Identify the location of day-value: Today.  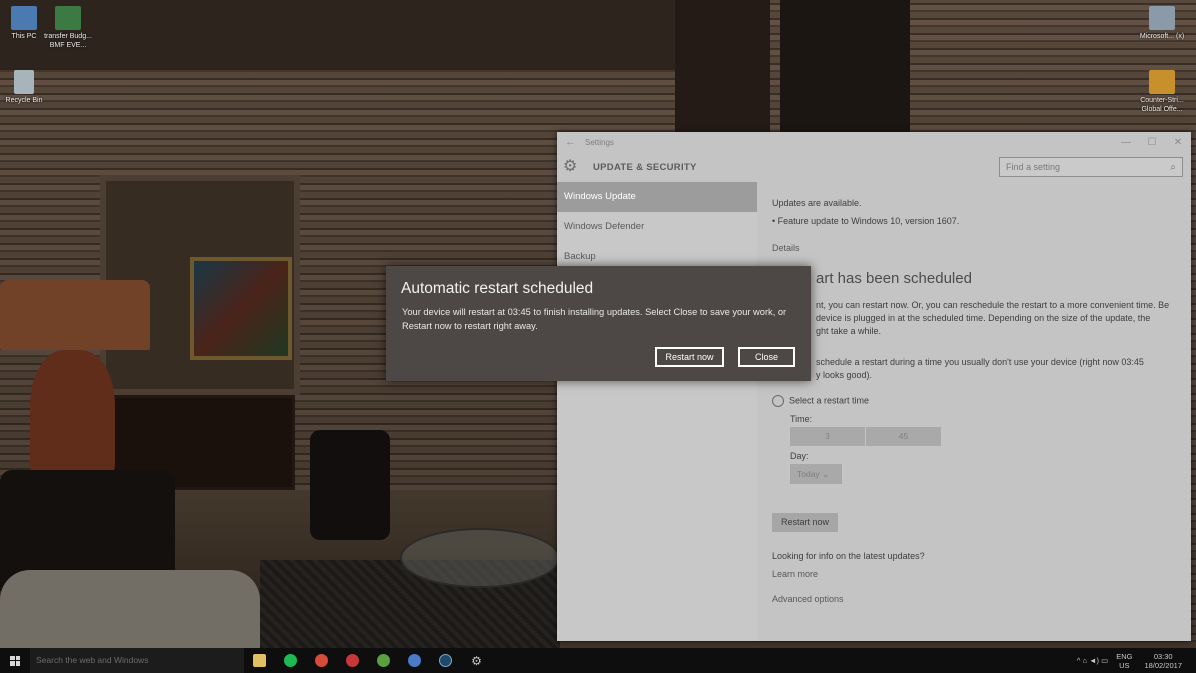
(808, 474).